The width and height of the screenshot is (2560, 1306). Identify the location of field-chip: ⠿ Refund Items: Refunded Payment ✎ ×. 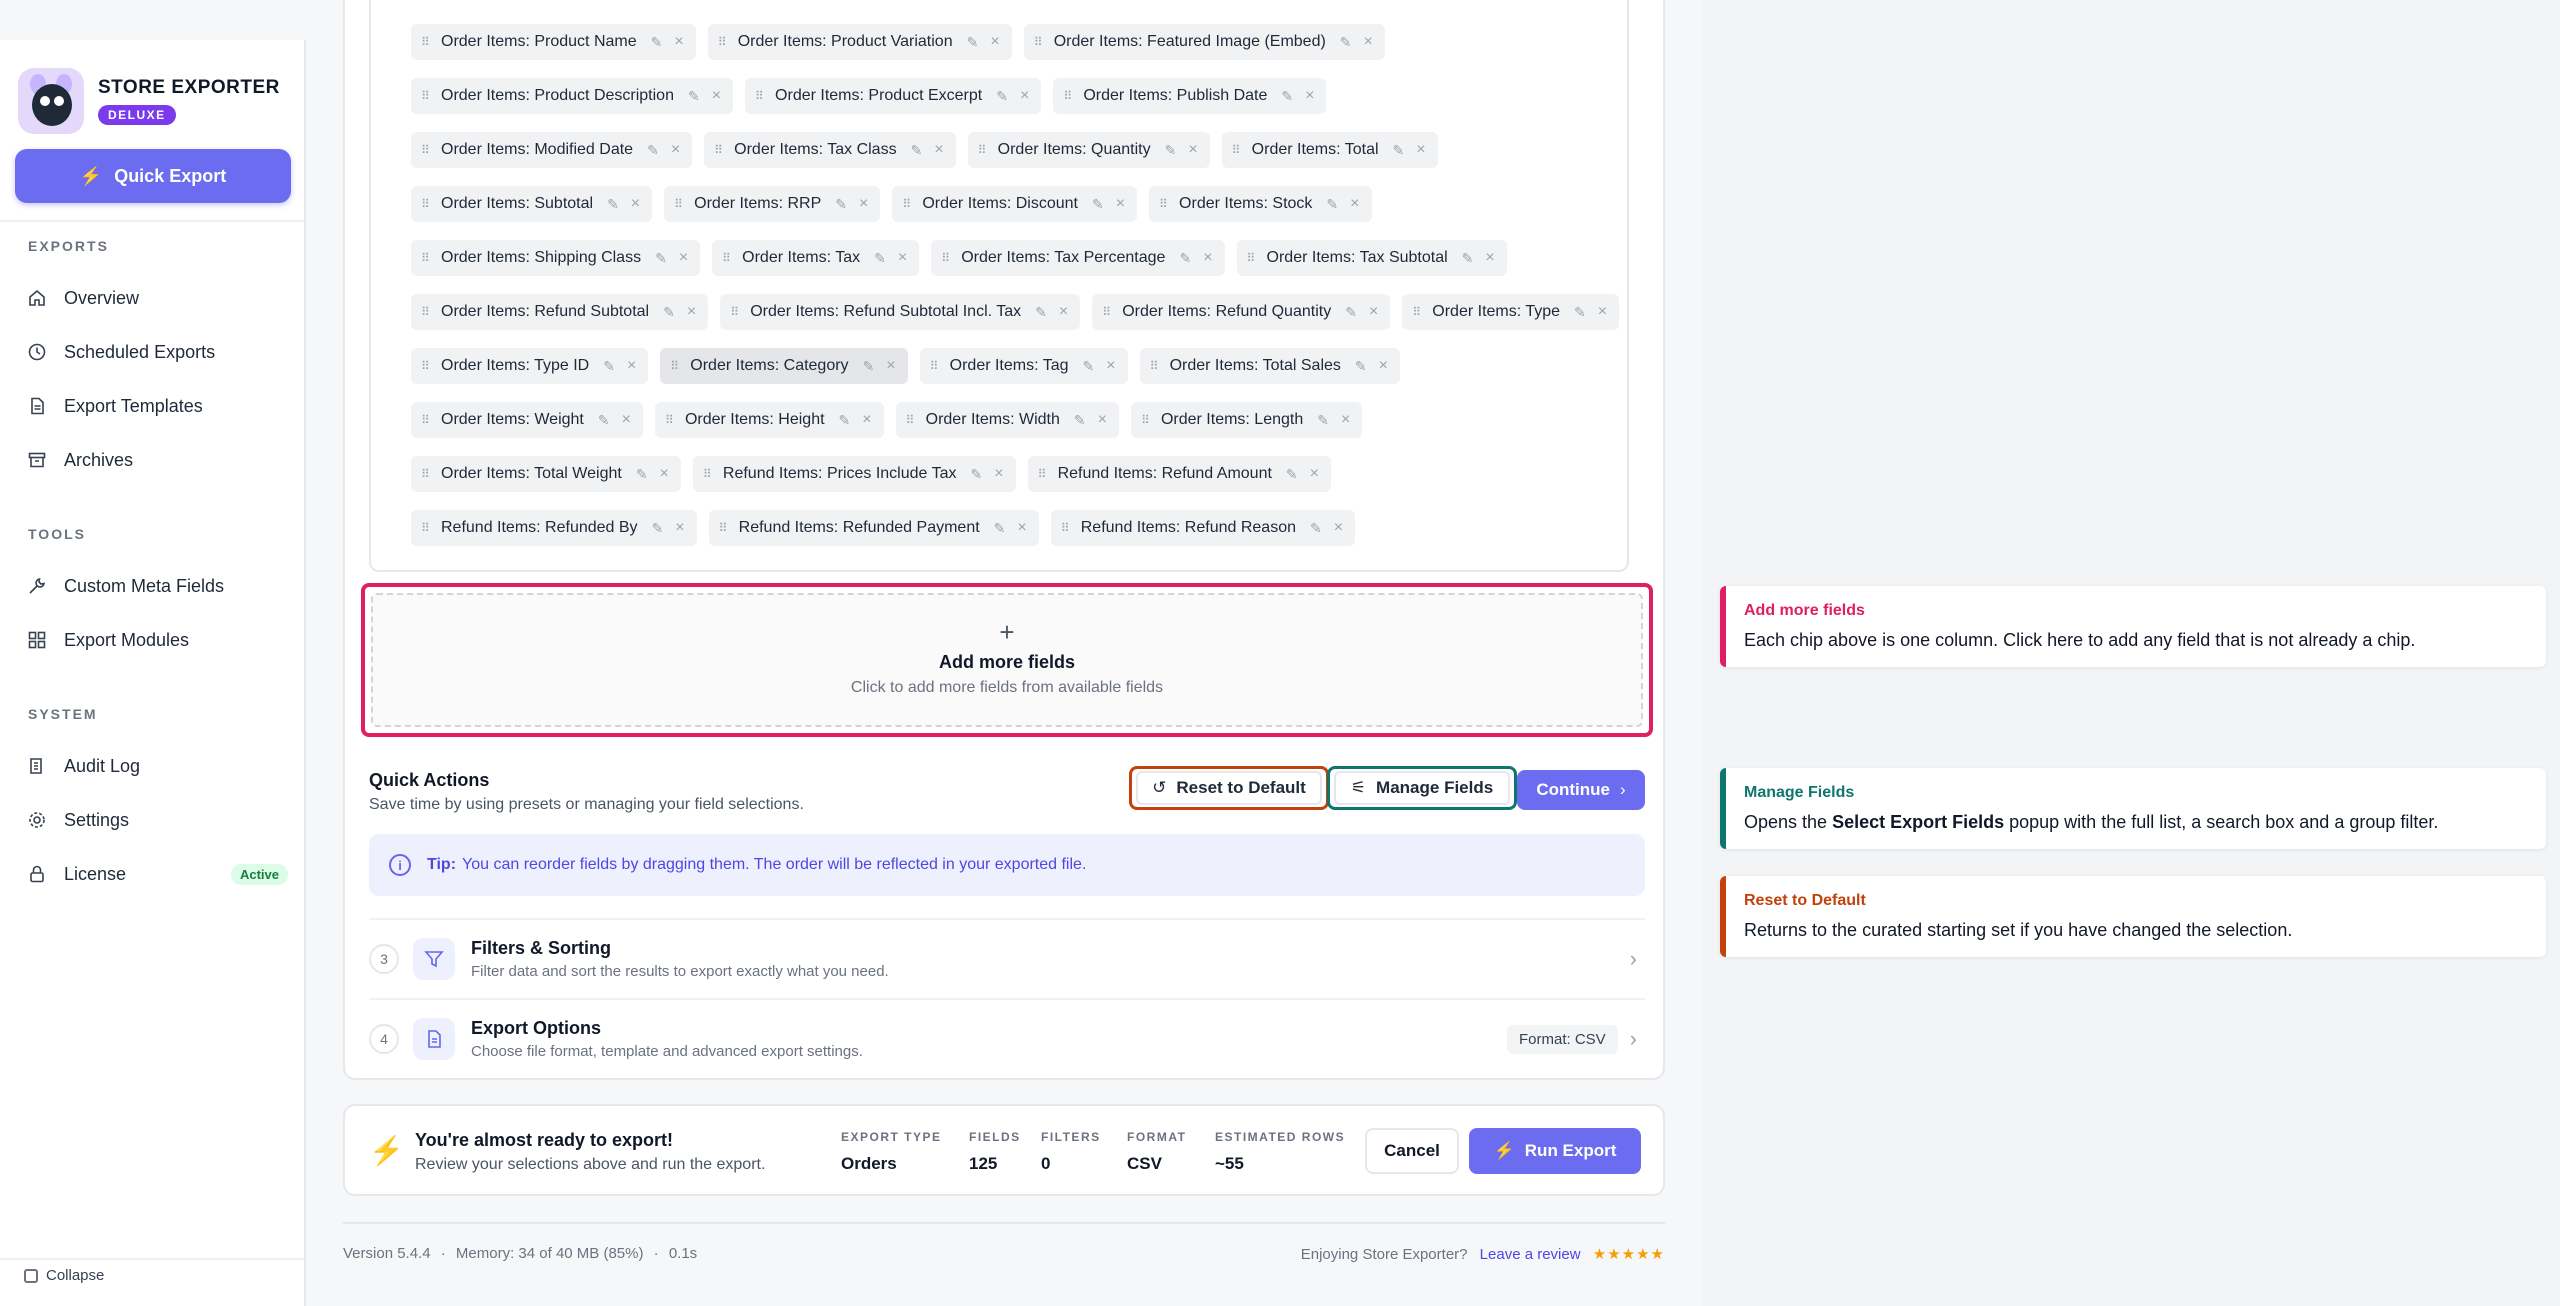
(873, 528).